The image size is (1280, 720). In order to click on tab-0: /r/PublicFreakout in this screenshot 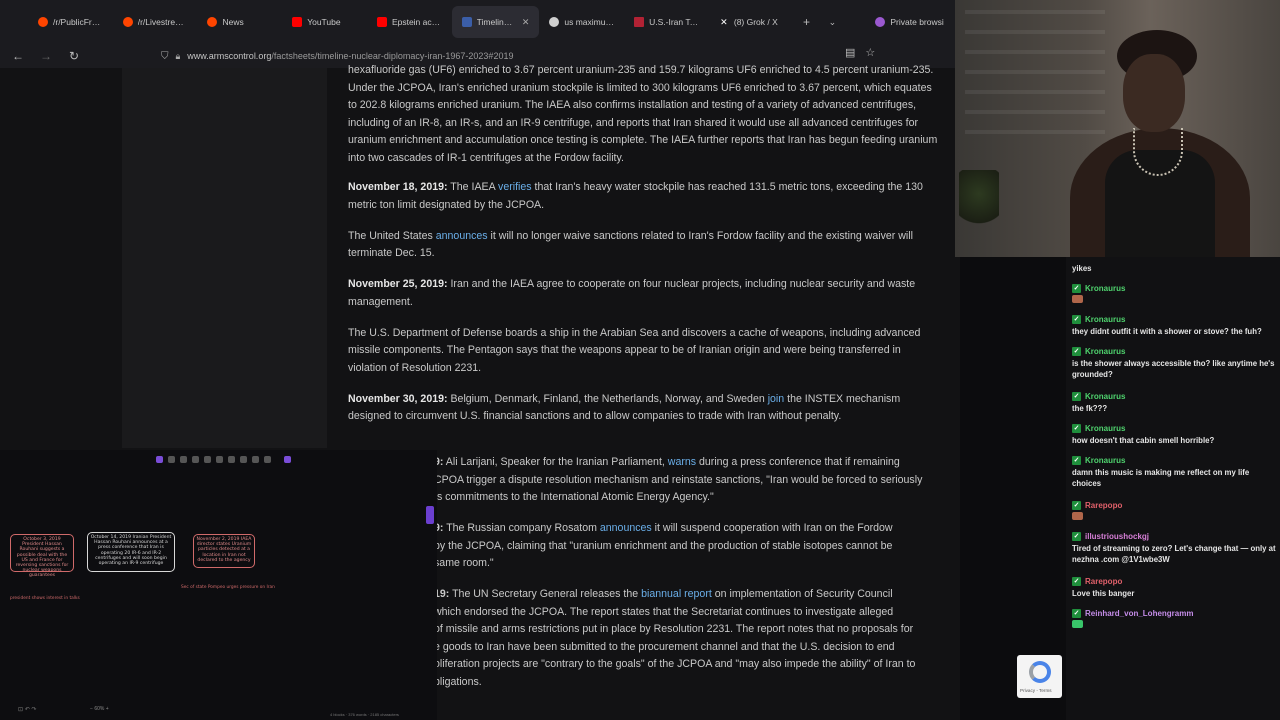, I will do `click(70, 22)`.